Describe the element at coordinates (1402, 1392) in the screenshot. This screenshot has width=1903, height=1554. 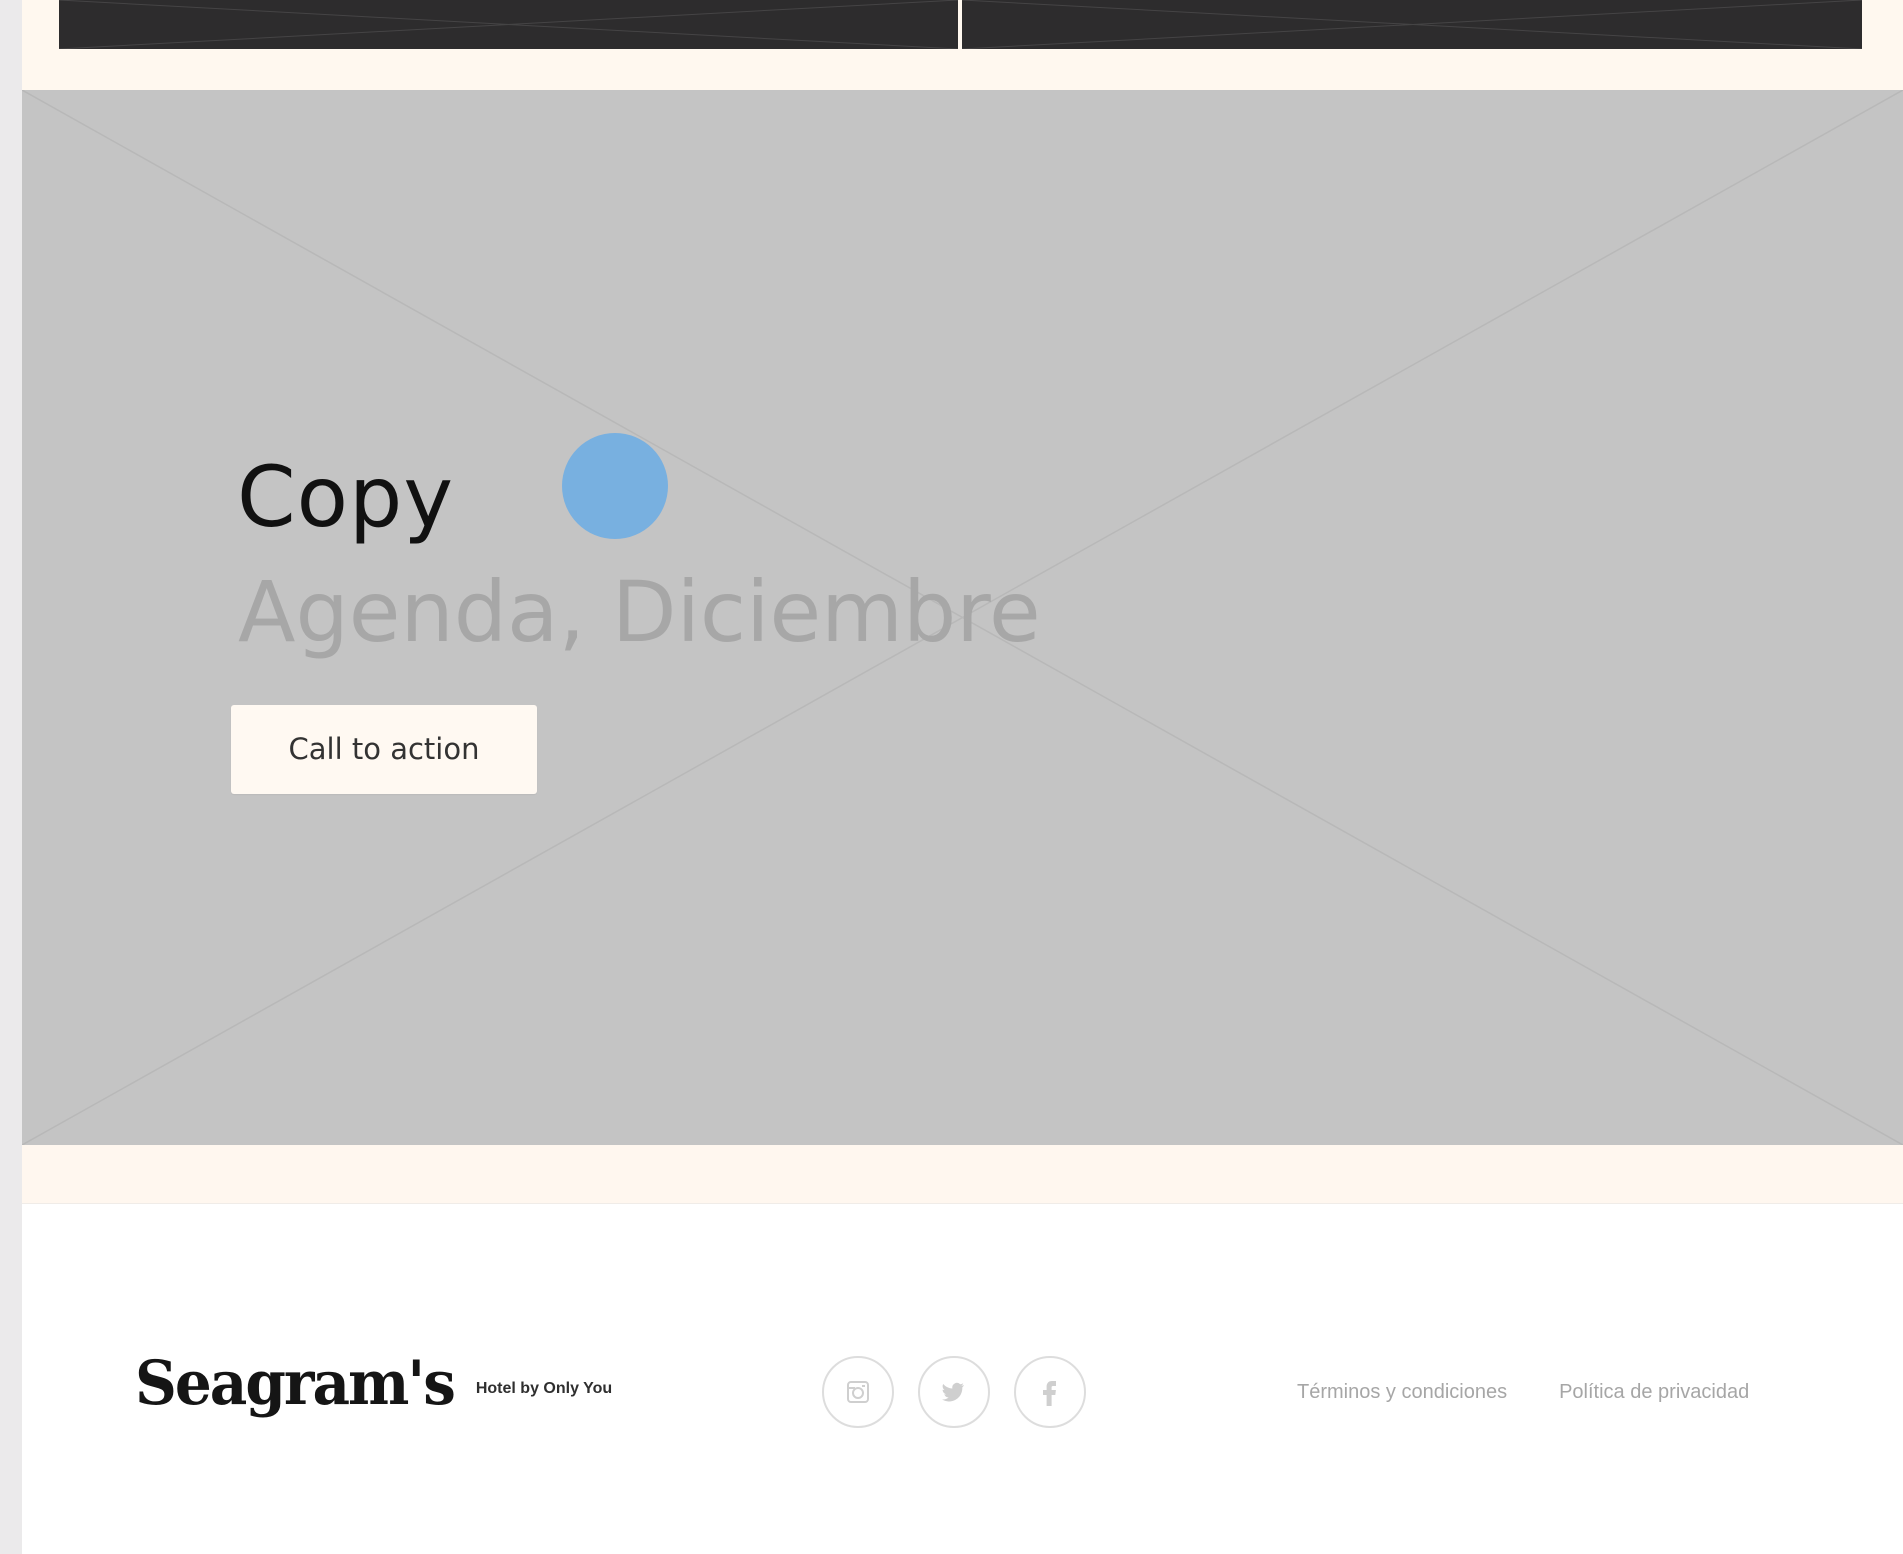
I see `terms-link: Términos y condiciones` at that location.